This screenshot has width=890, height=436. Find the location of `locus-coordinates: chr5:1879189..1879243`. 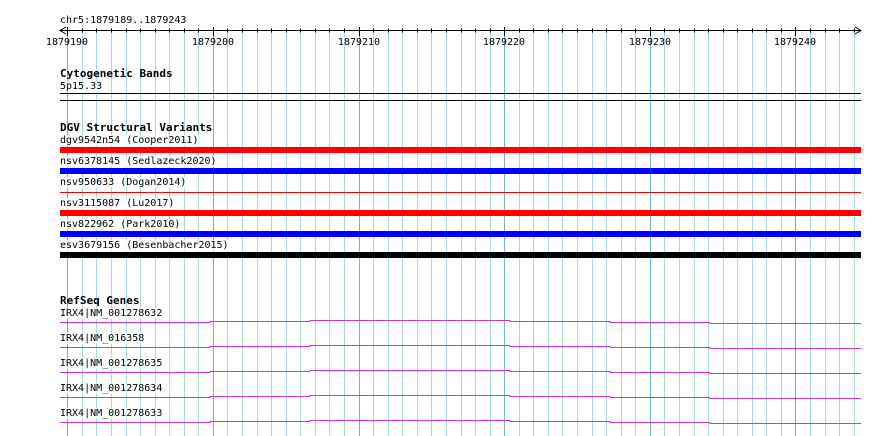

locus-coordinates: chr5:1879189..1879243 is located at coordinates (123, 20).